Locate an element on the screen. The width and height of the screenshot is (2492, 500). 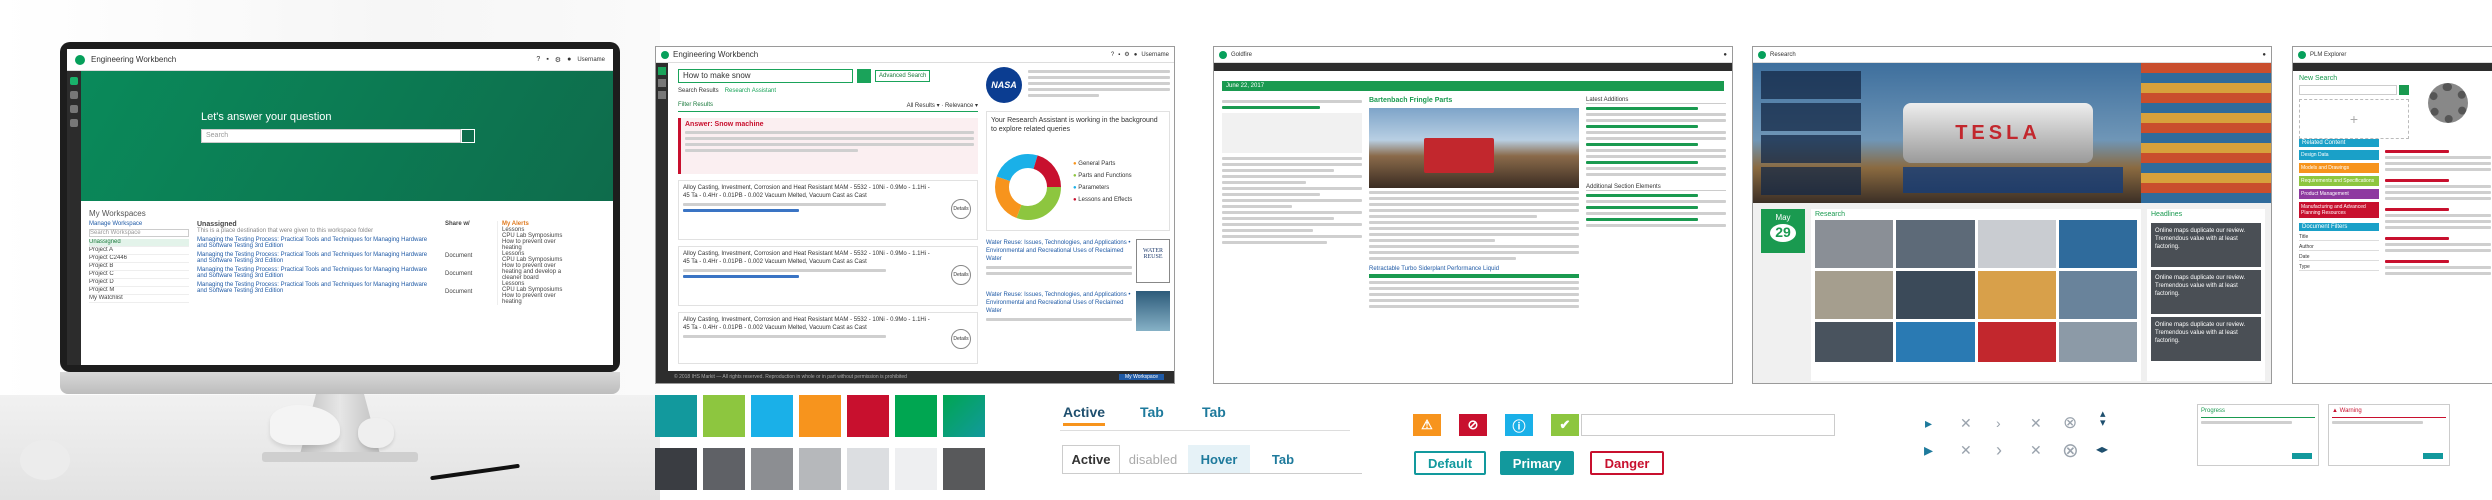
book-cover-image is located at coordinates (1153, 311).